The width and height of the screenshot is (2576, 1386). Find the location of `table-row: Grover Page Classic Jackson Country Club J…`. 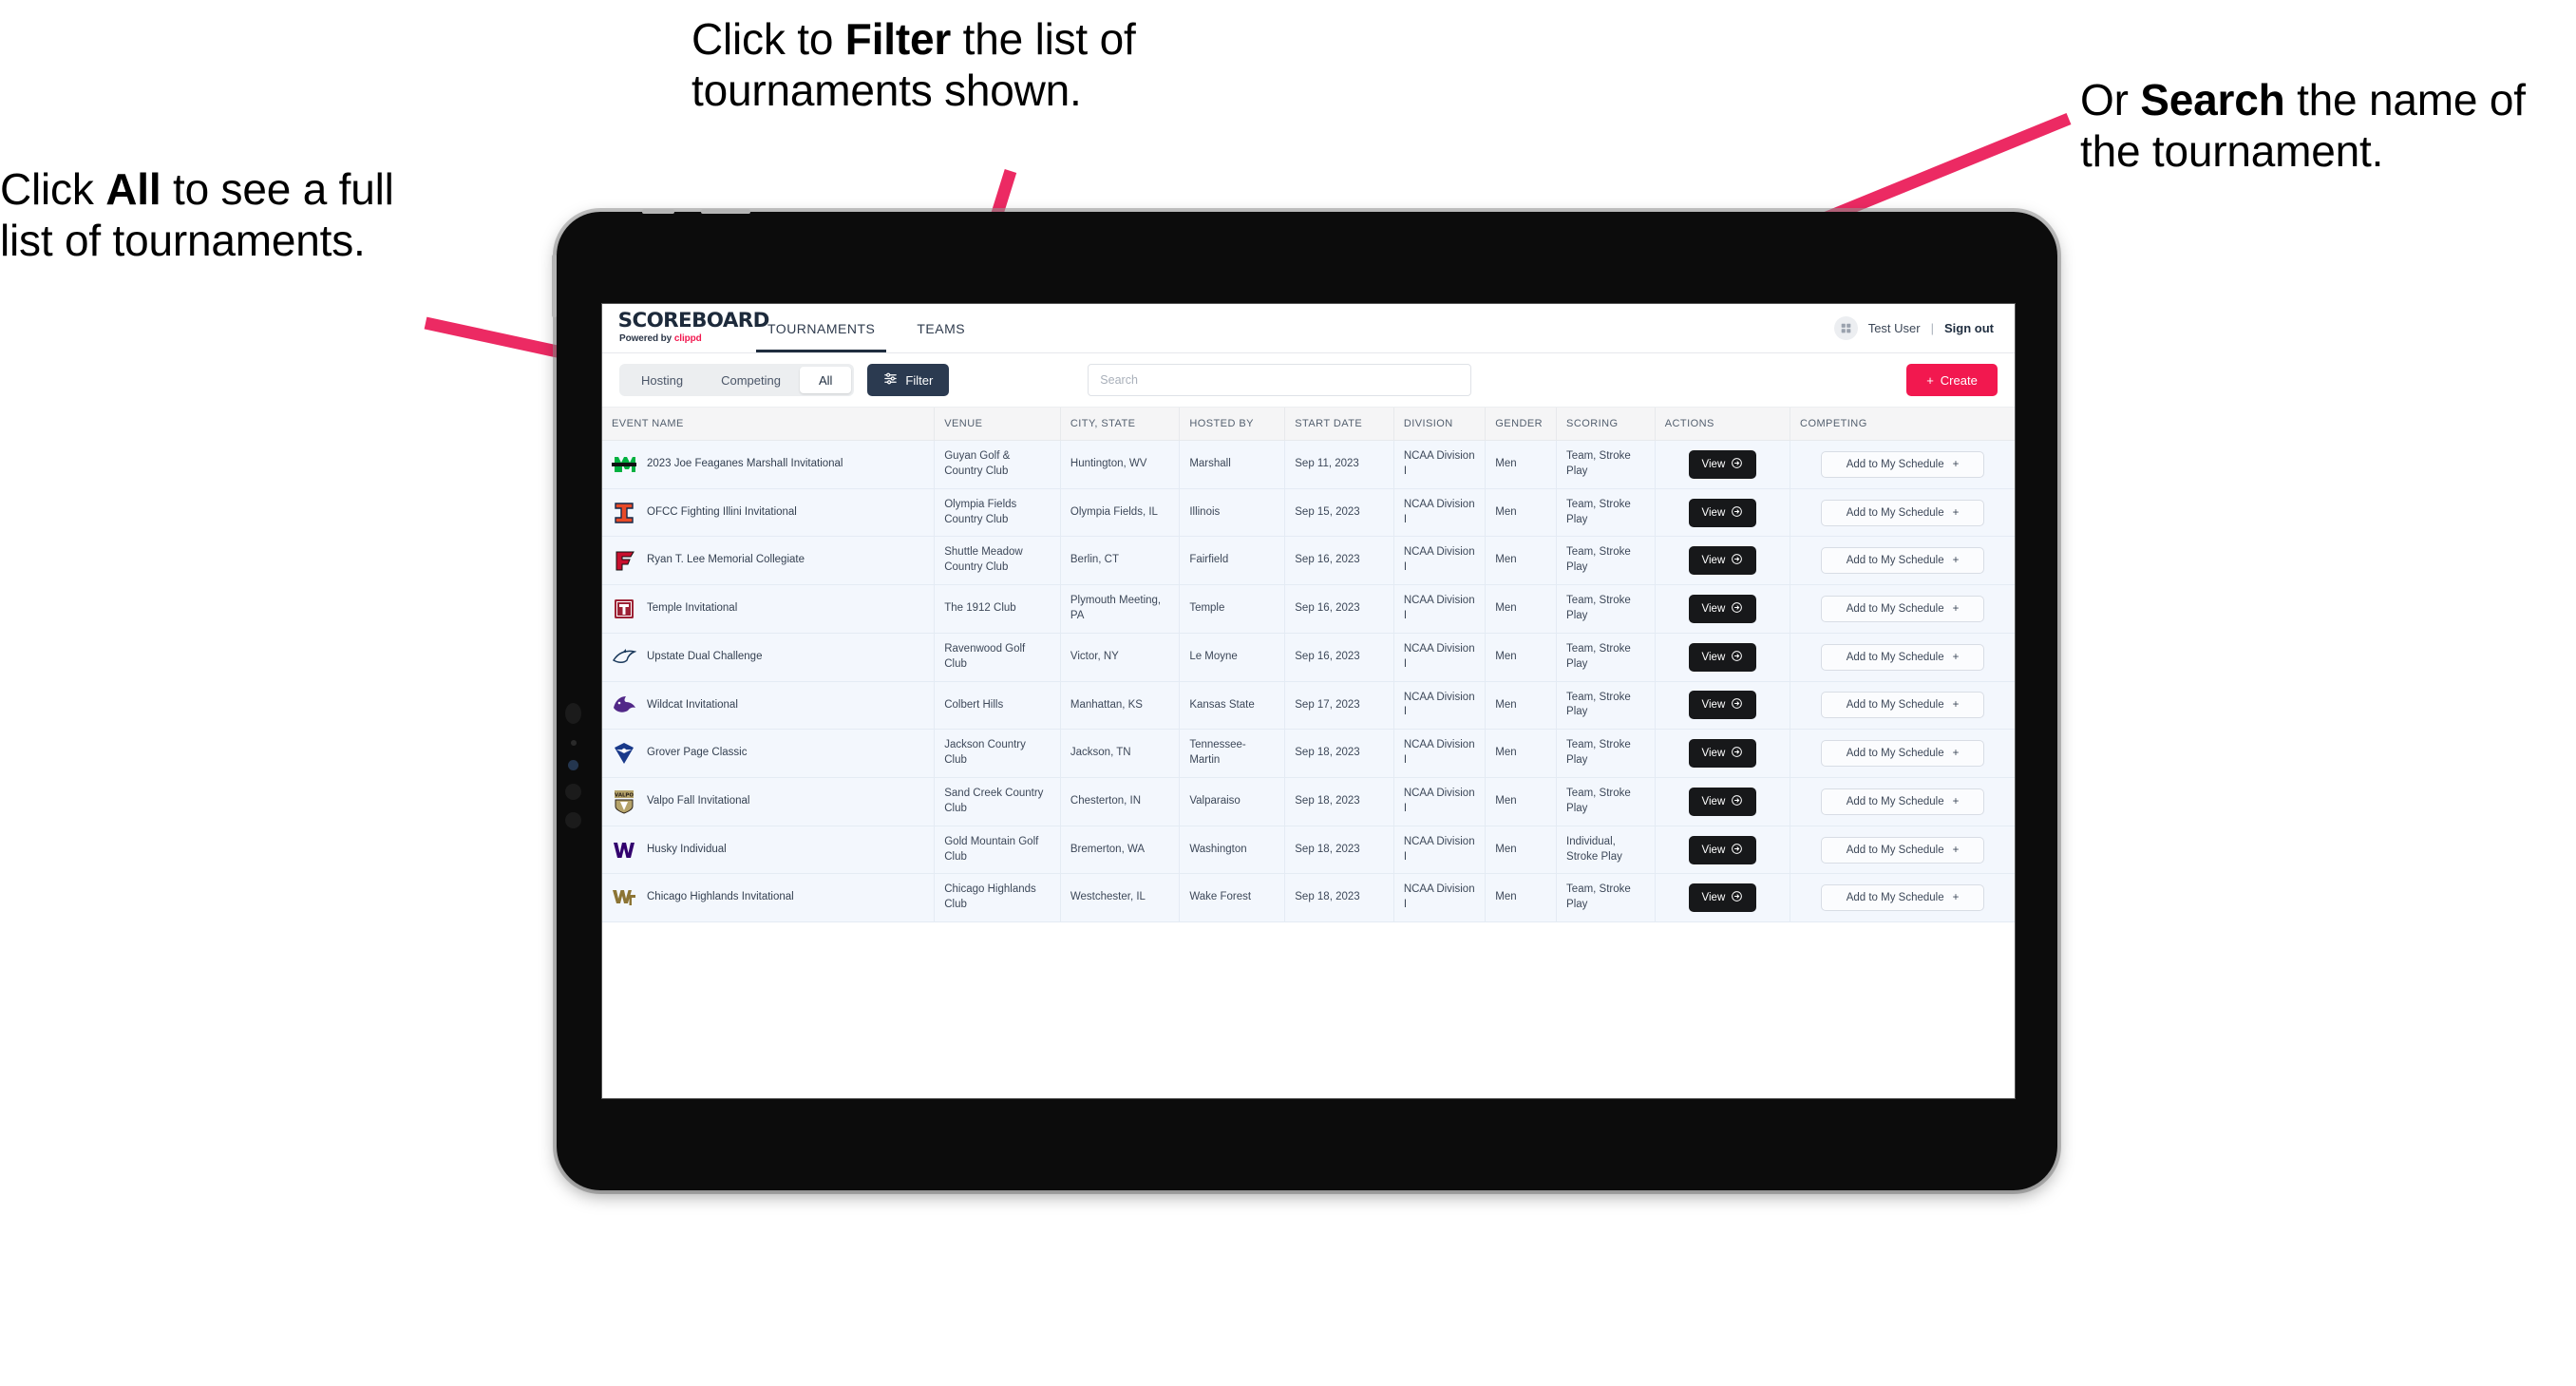

table-row: Grover Page Classic Jackson Country Club J… is located at coordinates (1308, 754).